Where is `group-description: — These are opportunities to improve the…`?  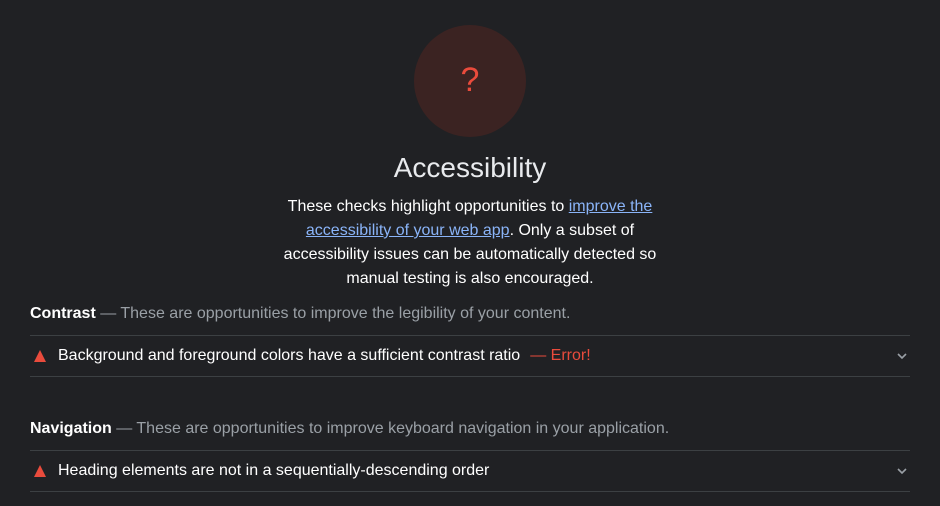 group-description: — These are opportunities to improve the… is located at coordinates (333, 313).